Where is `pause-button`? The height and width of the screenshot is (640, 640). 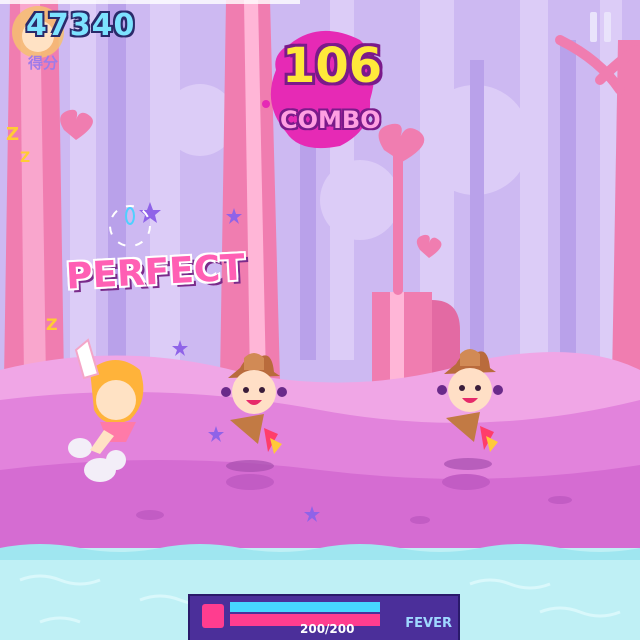 pause-button is located at coordinates (601, 27).